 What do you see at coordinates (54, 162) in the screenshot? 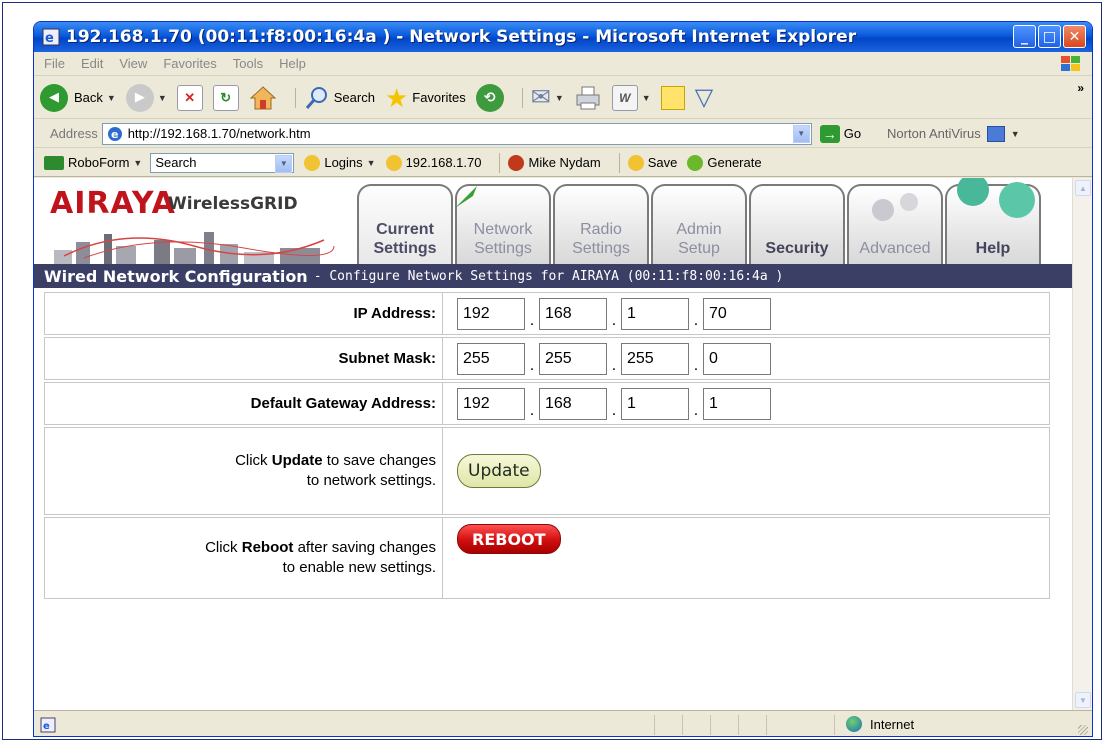
I see `roboform-icon` at bounding box center [54, 162].